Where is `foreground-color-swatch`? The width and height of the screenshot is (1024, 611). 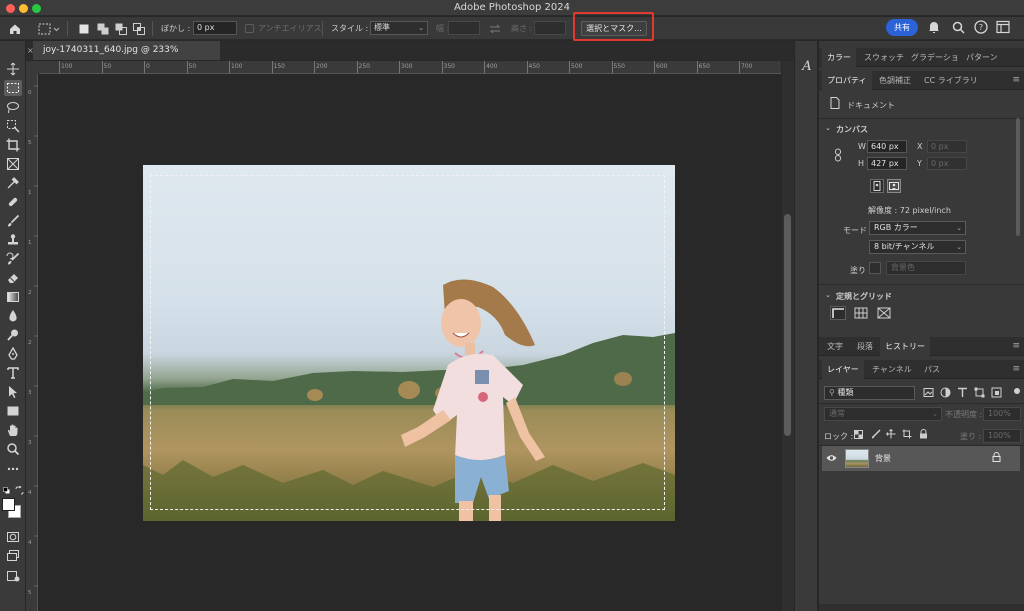
foreground-color-swatch is located at coordinates (8, 504).